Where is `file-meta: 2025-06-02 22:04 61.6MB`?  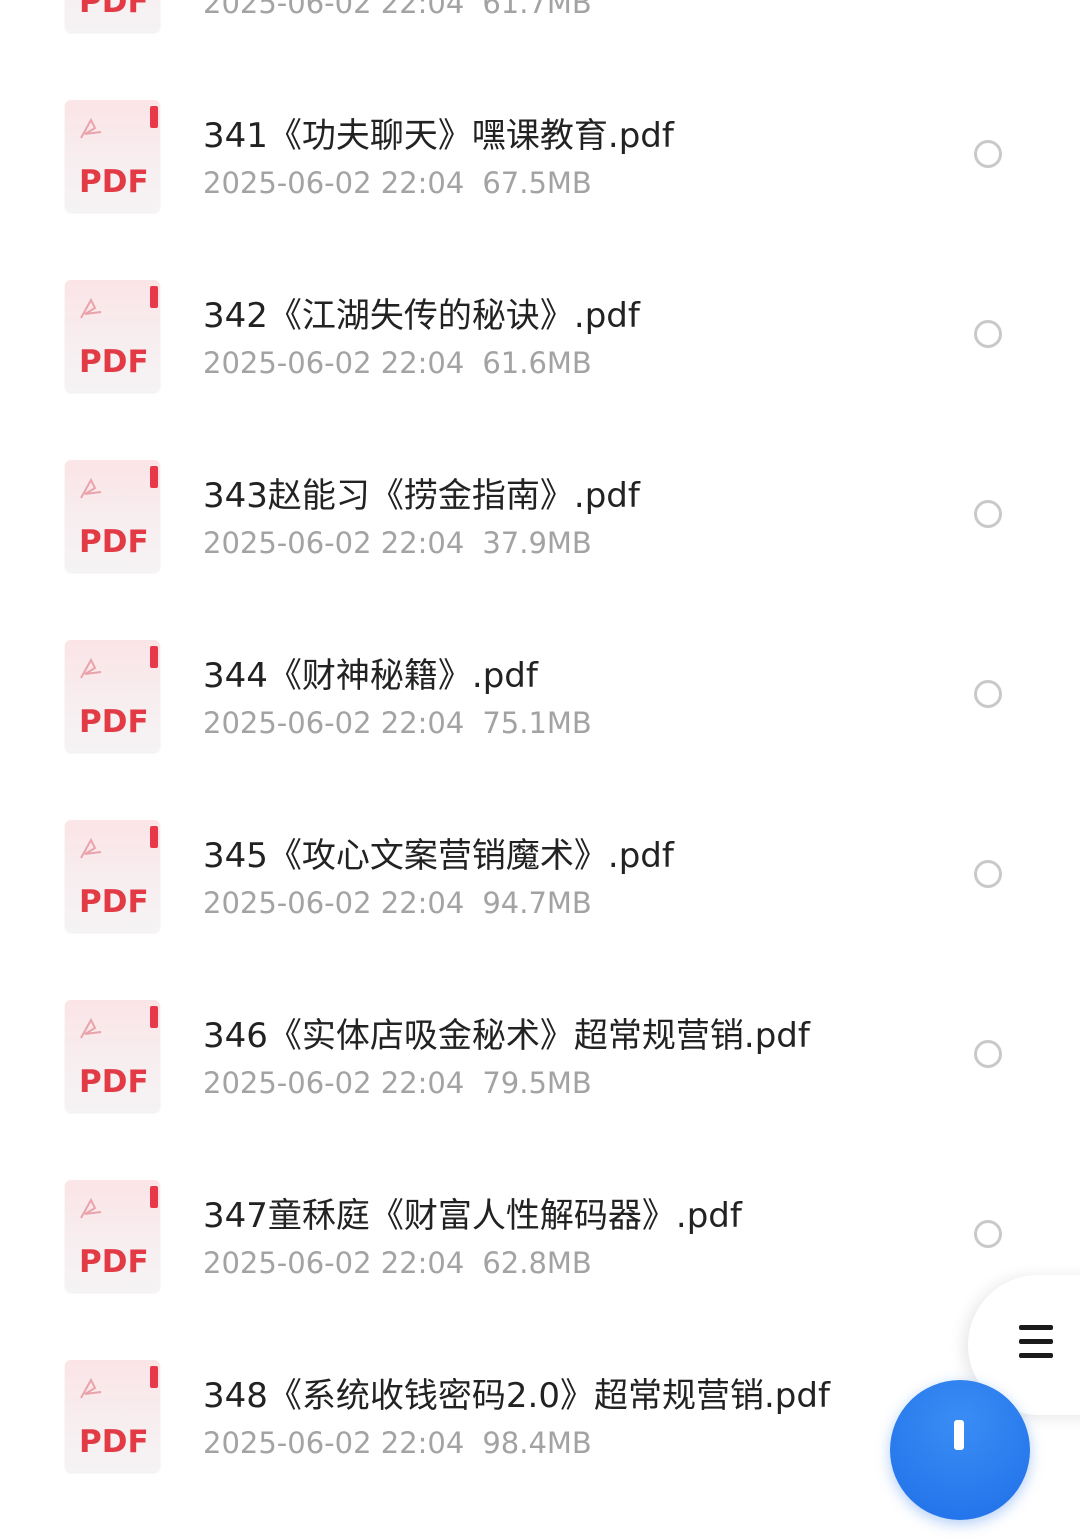
file-meta: 2025-06-02 22:04 61.6MB is located at coordinates (397, 363).